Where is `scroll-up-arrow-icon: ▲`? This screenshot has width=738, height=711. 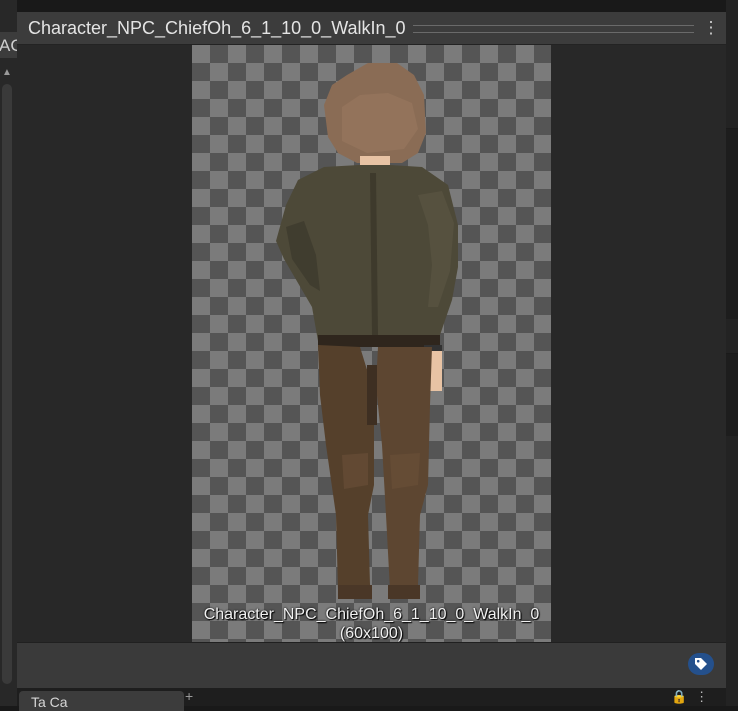 scroll-up-arrow-icon: ▲ is located at coordinates (7, 73).